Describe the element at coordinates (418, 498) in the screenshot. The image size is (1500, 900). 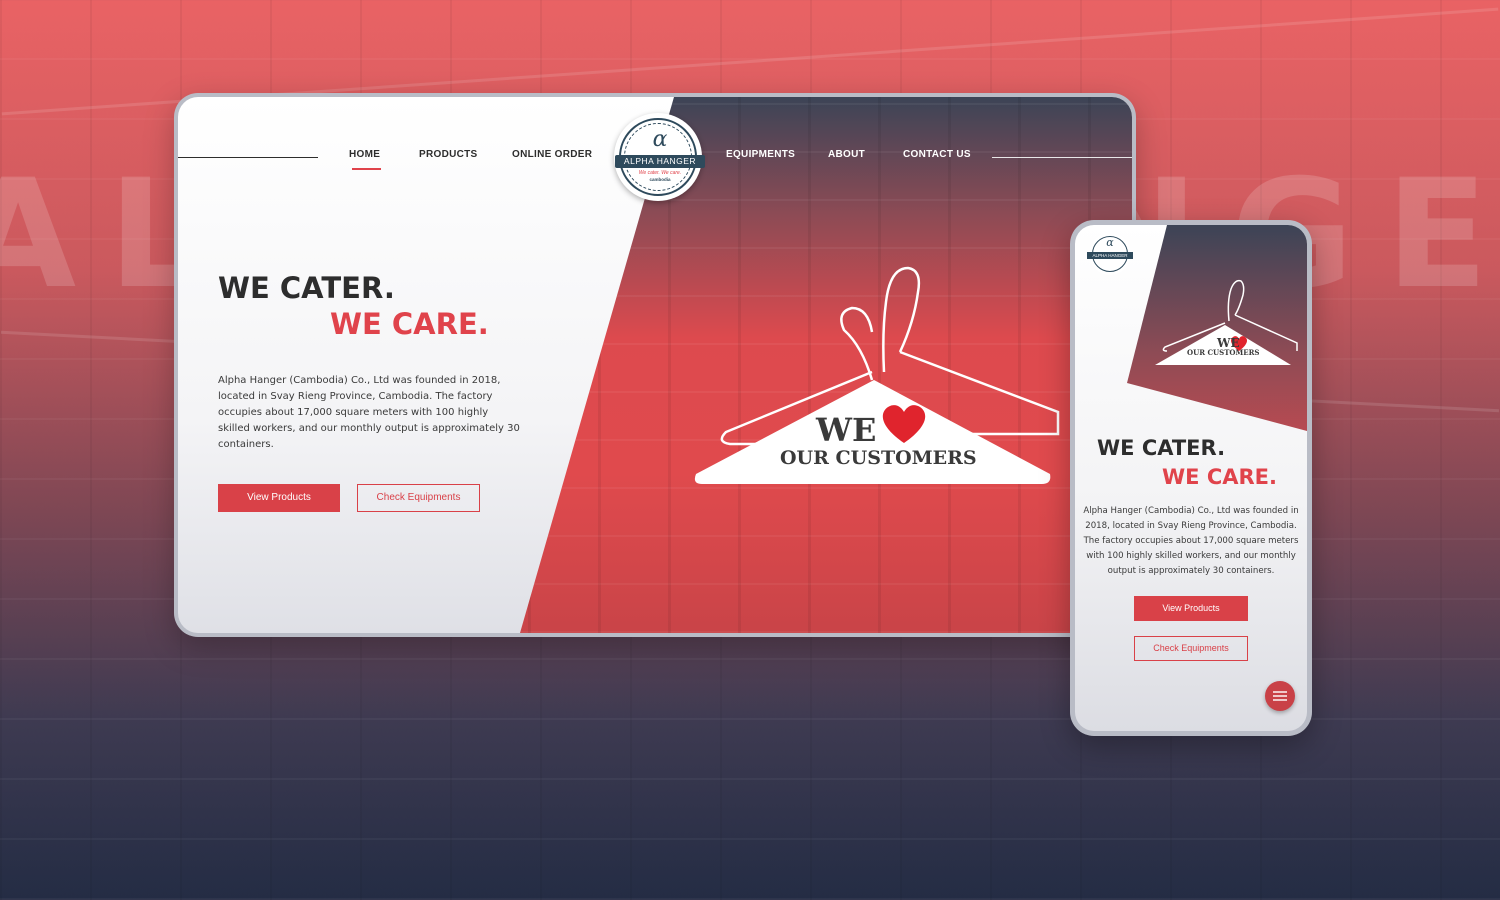
I see `check-equipments-button: Check Equipments` at that location.